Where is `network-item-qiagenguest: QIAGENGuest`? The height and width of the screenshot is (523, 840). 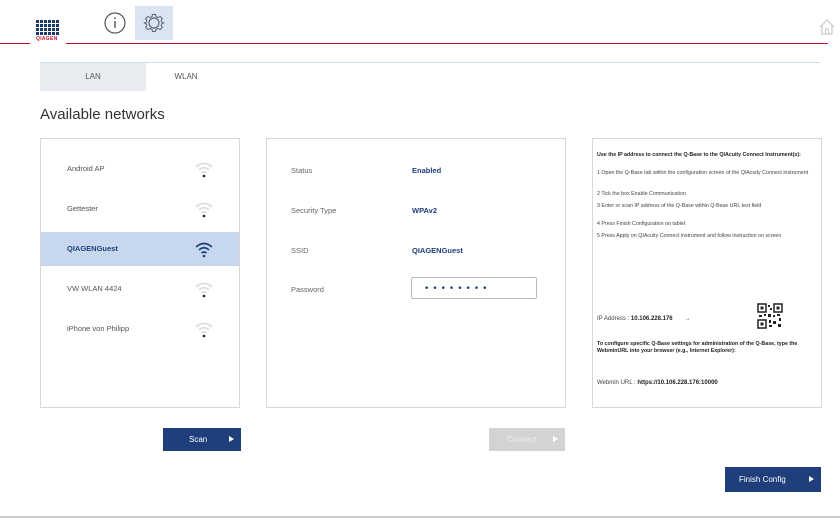 network-item-qiagenguest: QIAGENGuest is located at coordinates (140, 249).